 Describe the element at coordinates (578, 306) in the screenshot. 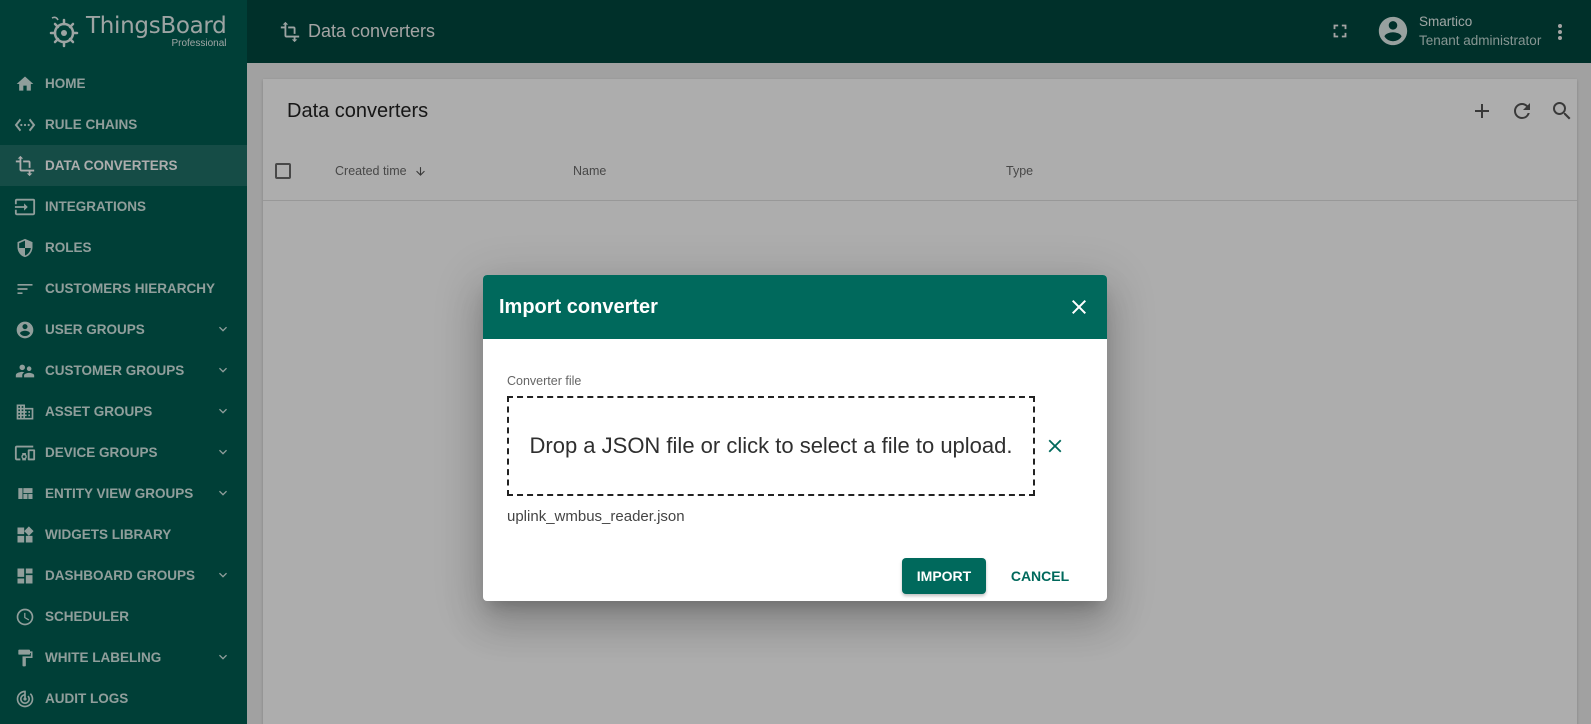

I see `dialog-title: Import converter` at that location.